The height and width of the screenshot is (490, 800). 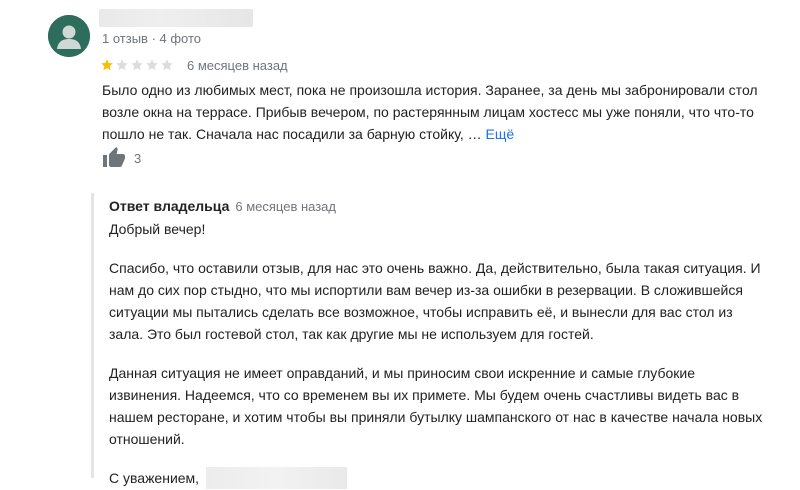 I want to click on person-icon, so click(x=69, y=36).